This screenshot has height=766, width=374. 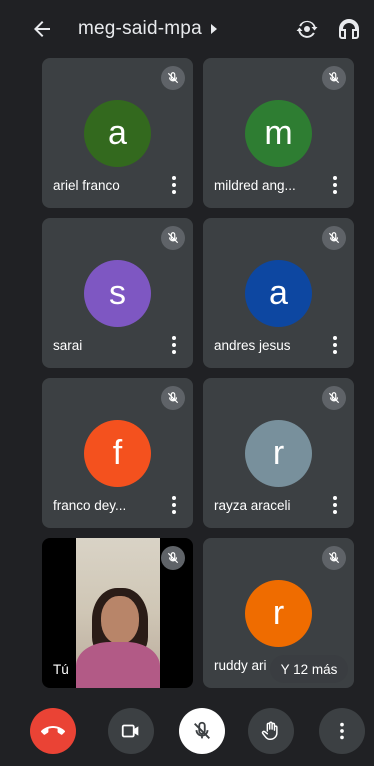 What do you see at coordinates (307, 29) in the screenshot?
I see `switch-camera-icon` at bounding box center [307, 29].